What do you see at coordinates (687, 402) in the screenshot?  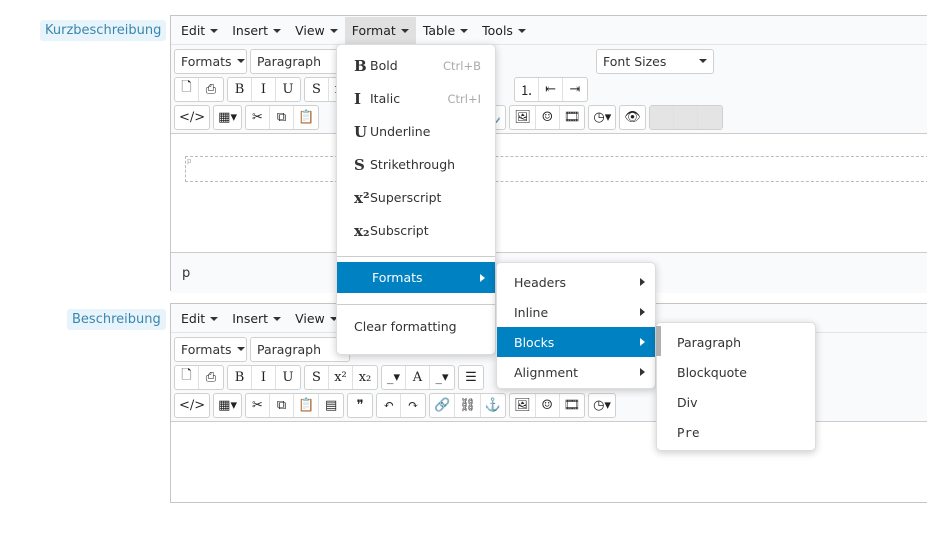 I see `menu-item-label: Div` at bounding box center [687, 402].